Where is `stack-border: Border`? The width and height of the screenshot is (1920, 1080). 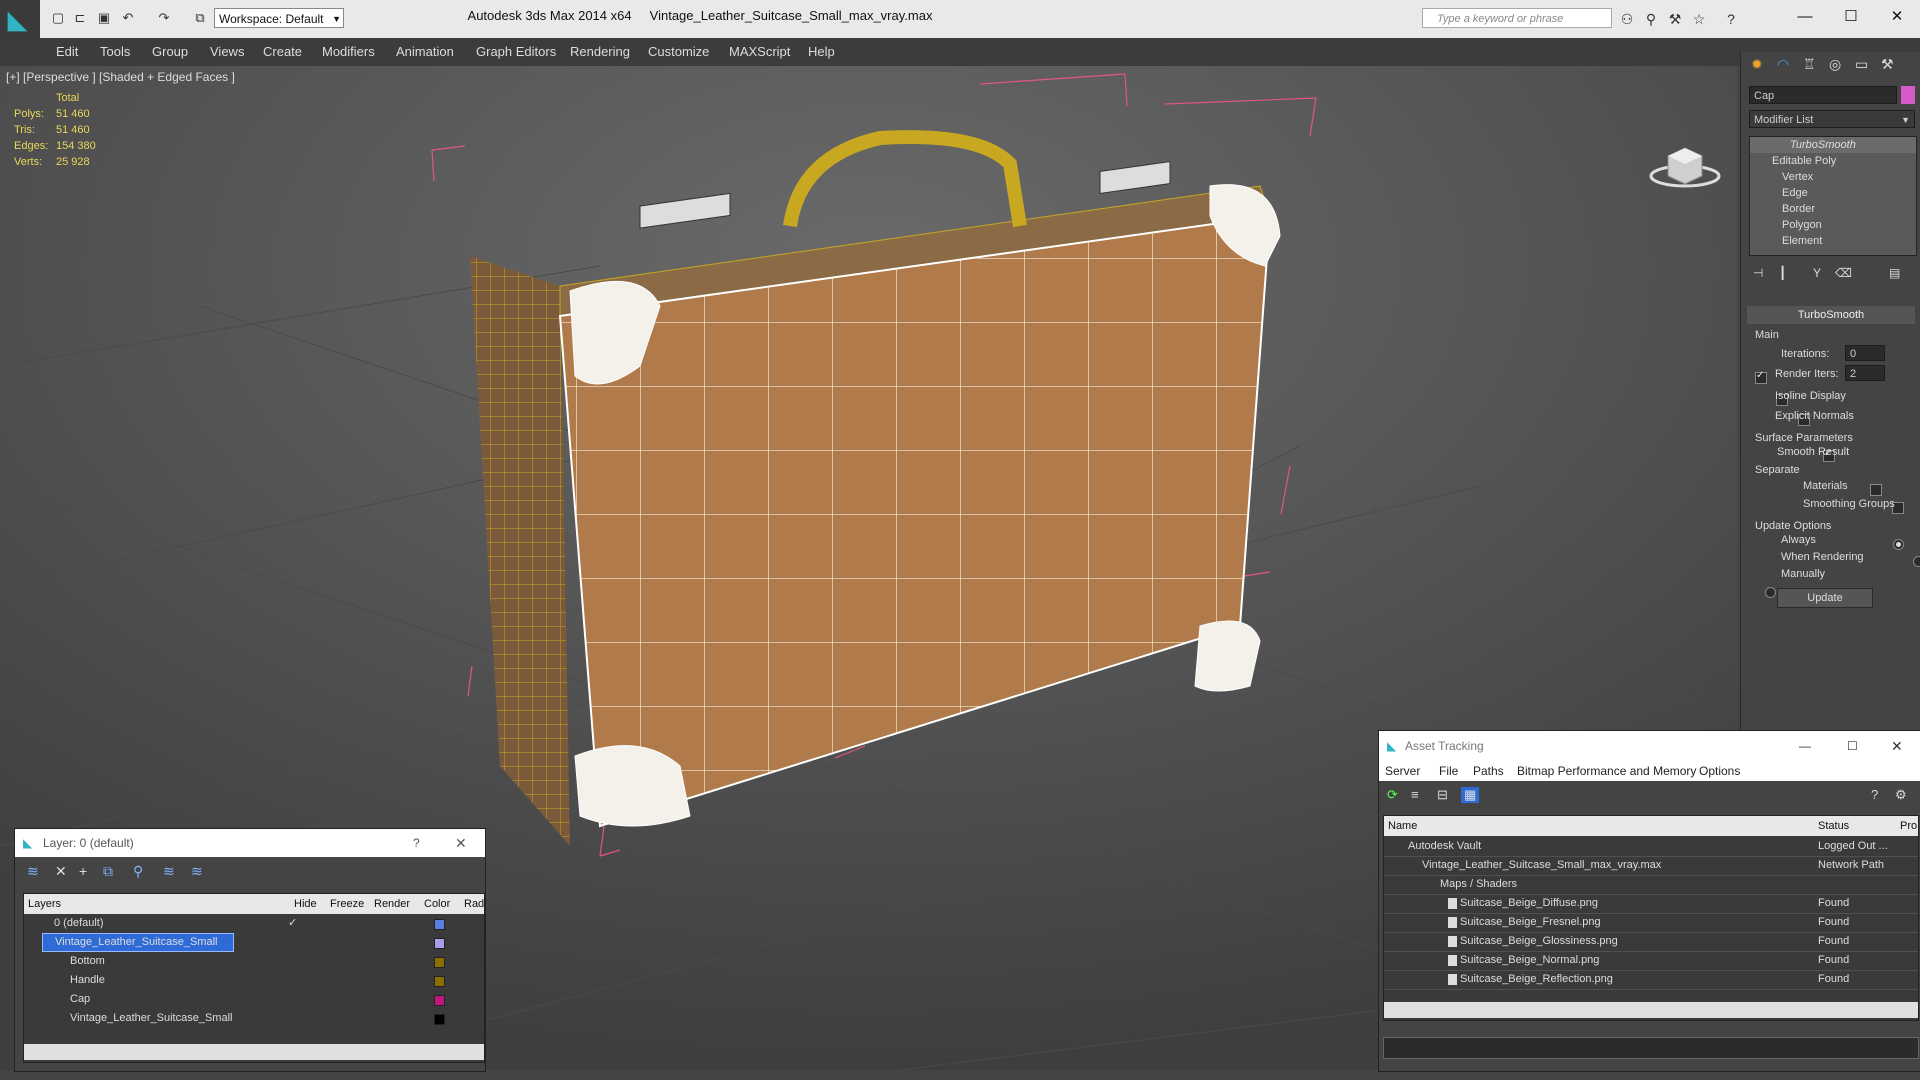
stack-border: Border is located at coordinates (1833, 209).